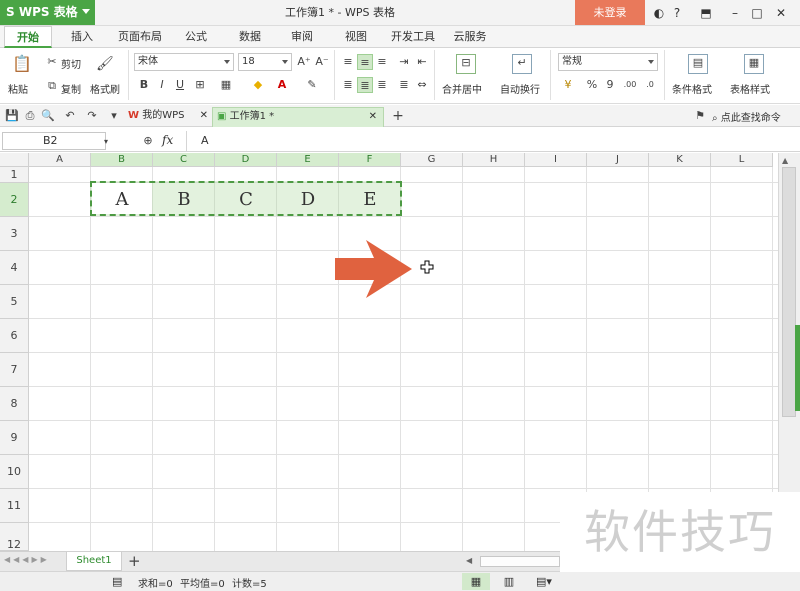 This screenshot has height=591, width=800. What do you see at coordinates (650, 85) in the screenshot?
I see `decrease-decimal-icon: .0` at bounding box center [650, 85].